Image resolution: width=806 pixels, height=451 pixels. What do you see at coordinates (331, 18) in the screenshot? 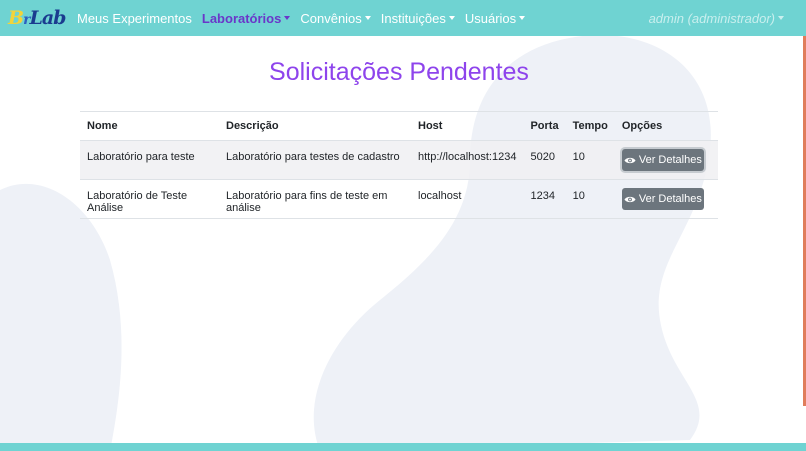
I see `nav-item-label: Convênios` at bounding box center [331, 18].